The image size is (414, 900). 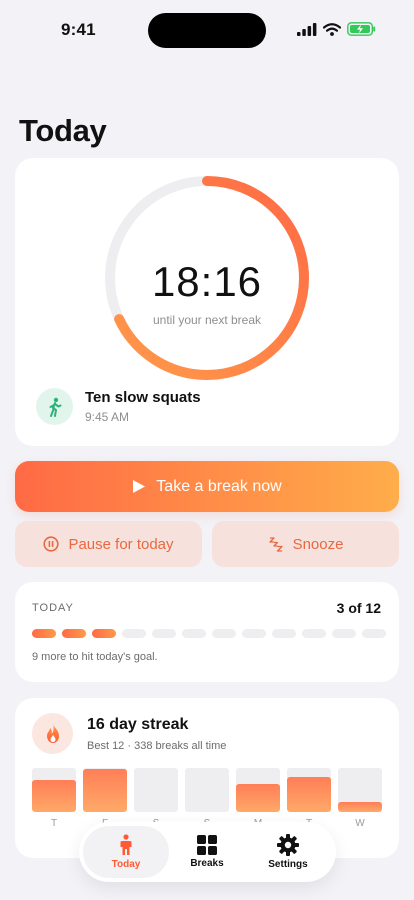 What do you see at coordinates (307, 29) in the screenshot?
I see `cellular-signal-icon` at bounding box center [307, 29].